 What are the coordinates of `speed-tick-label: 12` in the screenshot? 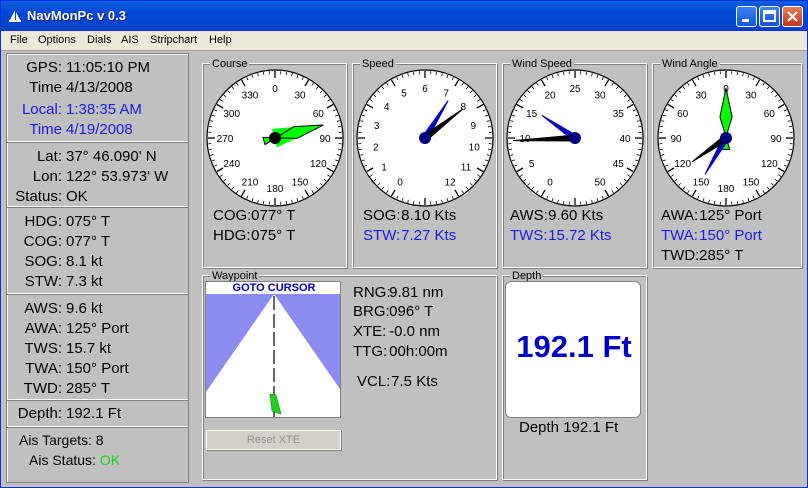 It's located at (450, 182).